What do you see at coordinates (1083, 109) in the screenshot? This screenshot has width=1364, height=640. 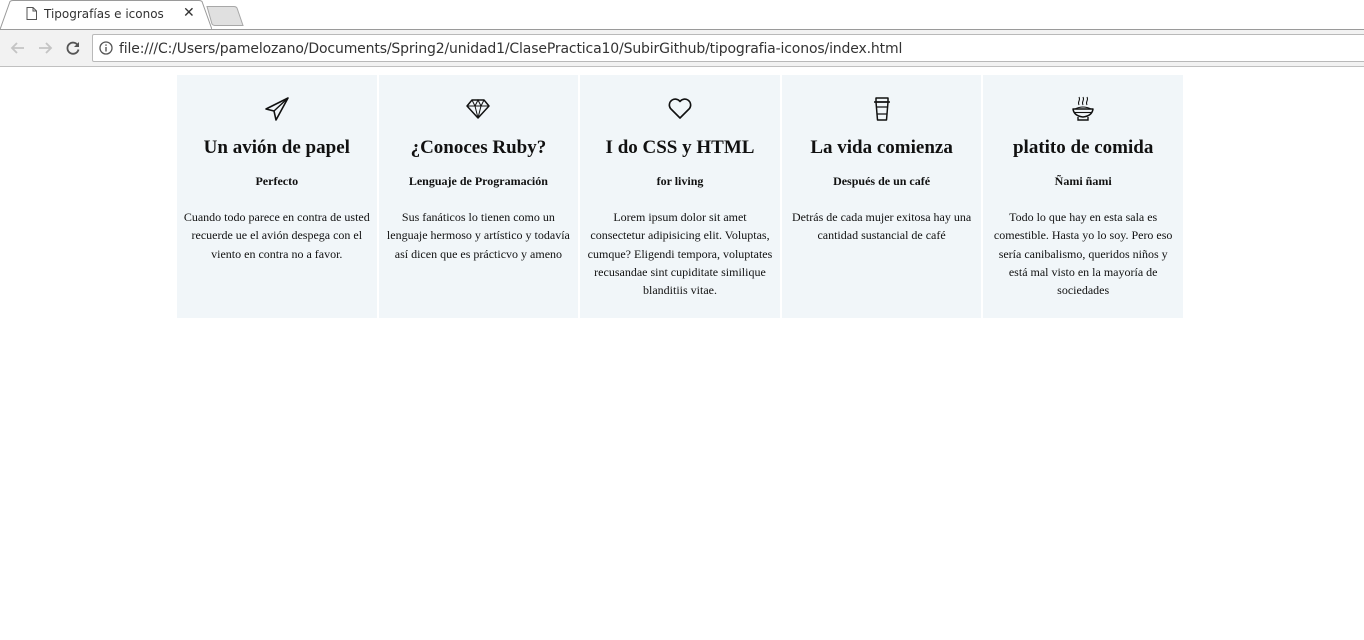 I see `food-bowl-icon` at bounding box center [1083, 109].